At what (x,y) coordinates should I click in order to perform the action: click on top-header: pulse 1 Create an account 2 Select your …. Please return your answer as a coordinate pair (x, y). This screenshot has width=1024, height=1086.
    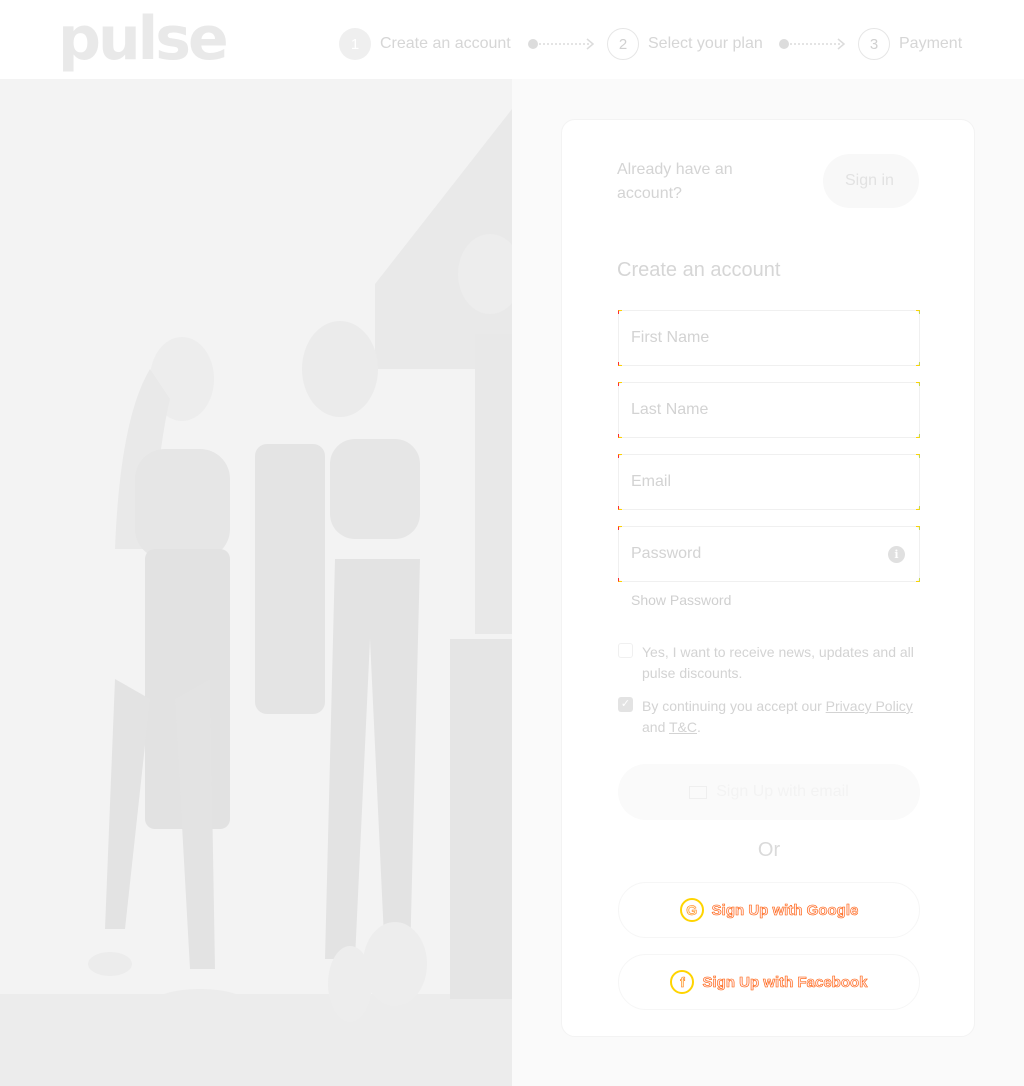
    Looking at the image, I should click on (512, 39).